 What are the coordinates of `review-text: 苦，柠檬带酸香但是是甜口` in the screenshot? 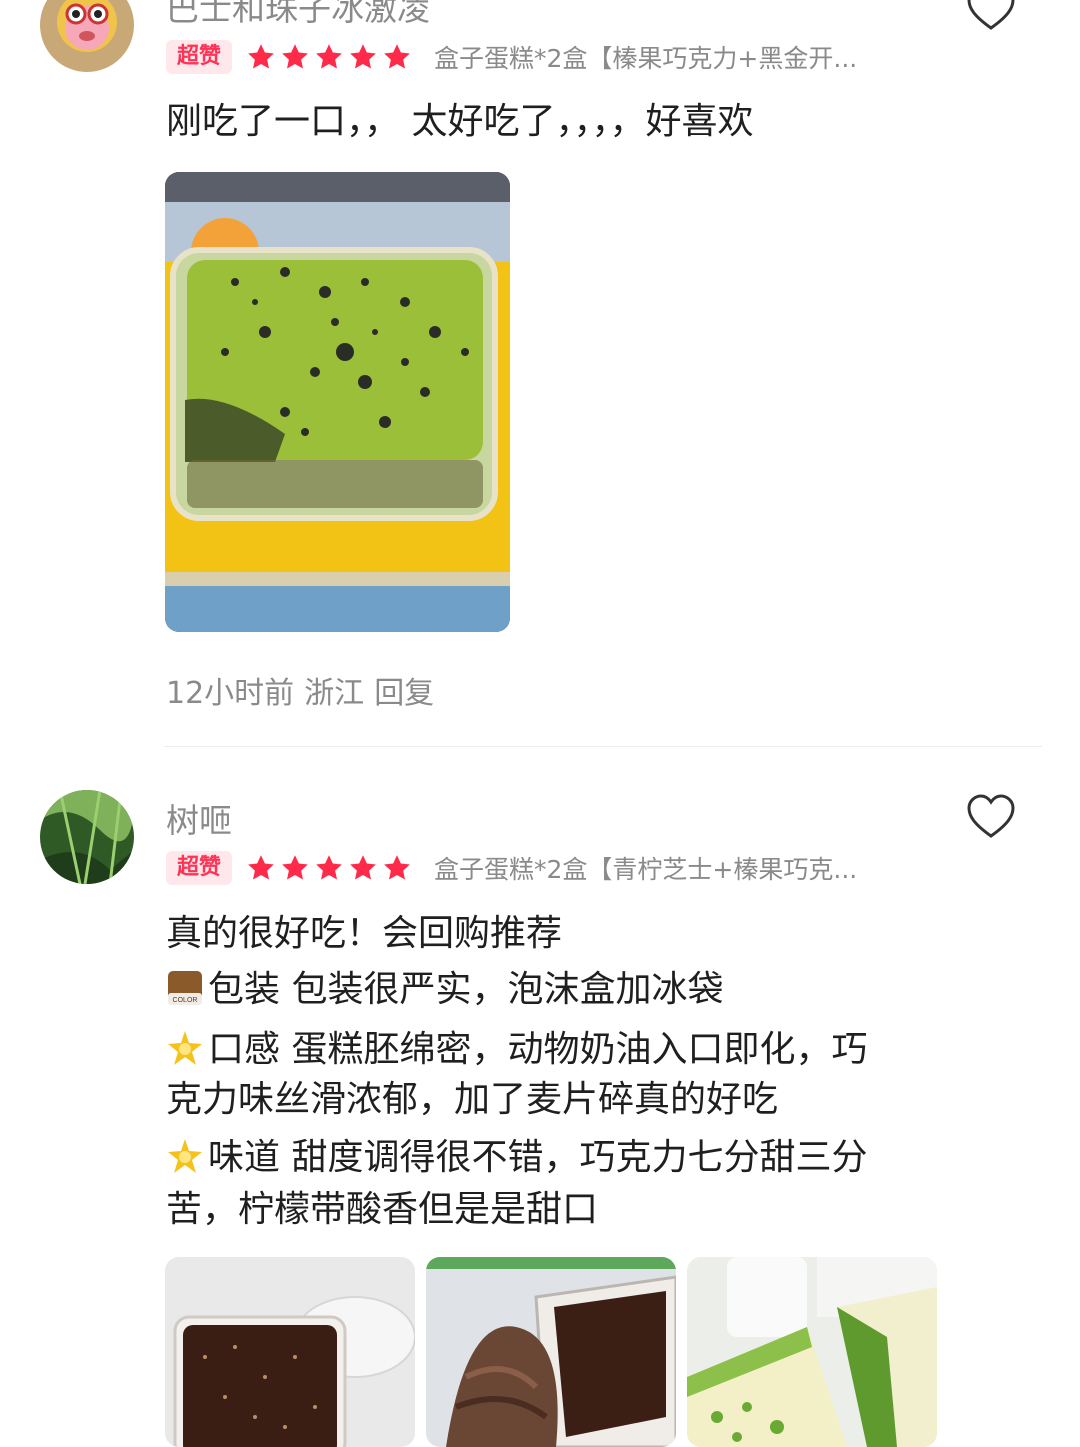 It's located at (382, 1209).